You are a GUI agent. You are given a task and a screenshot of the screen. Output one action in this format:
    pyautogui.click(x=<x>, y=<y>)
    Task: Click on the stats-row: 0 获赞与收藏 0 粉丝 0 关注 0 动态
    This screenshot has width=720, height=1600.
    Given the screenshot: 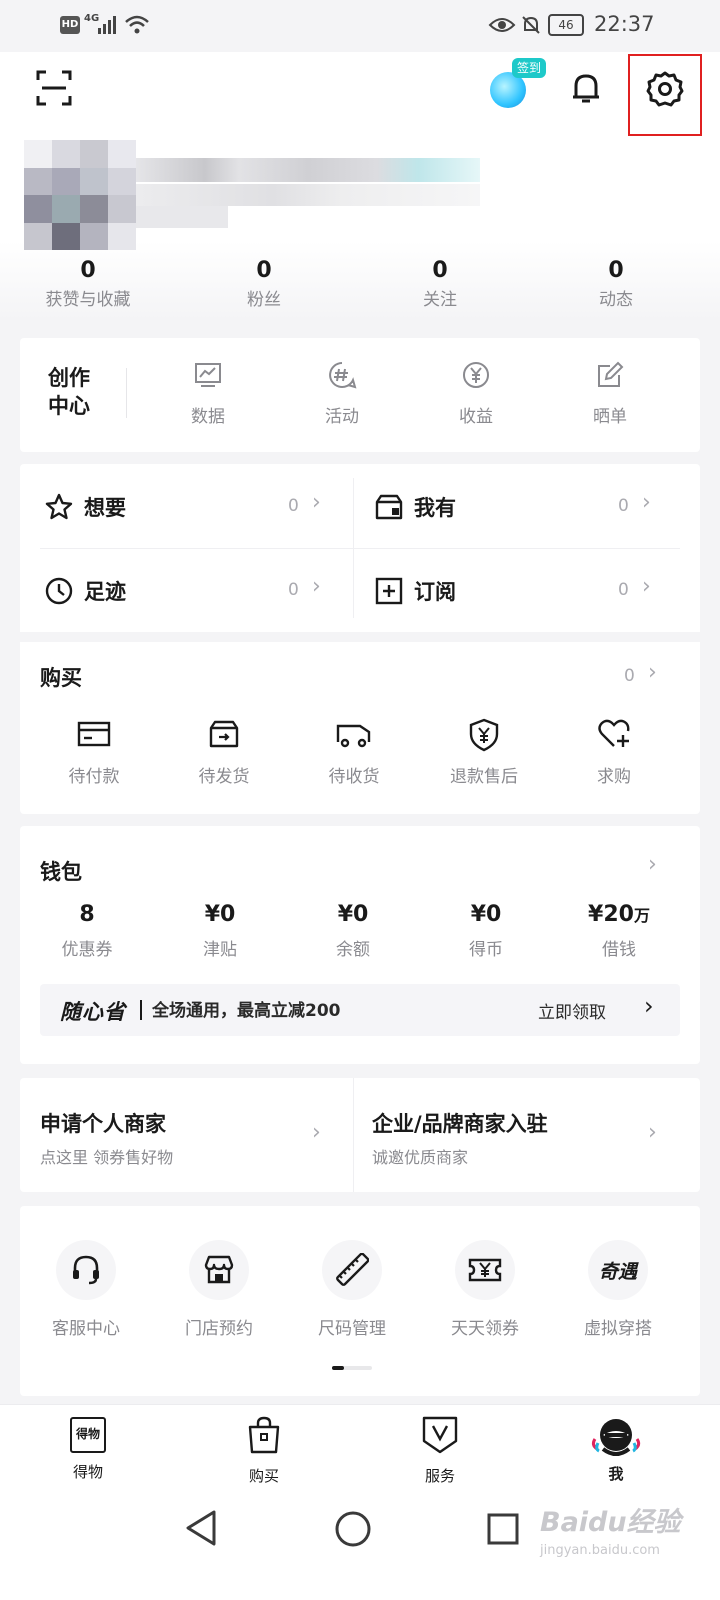 What is the action you would take?
    pyautogui.click(x=360, y=288)
    